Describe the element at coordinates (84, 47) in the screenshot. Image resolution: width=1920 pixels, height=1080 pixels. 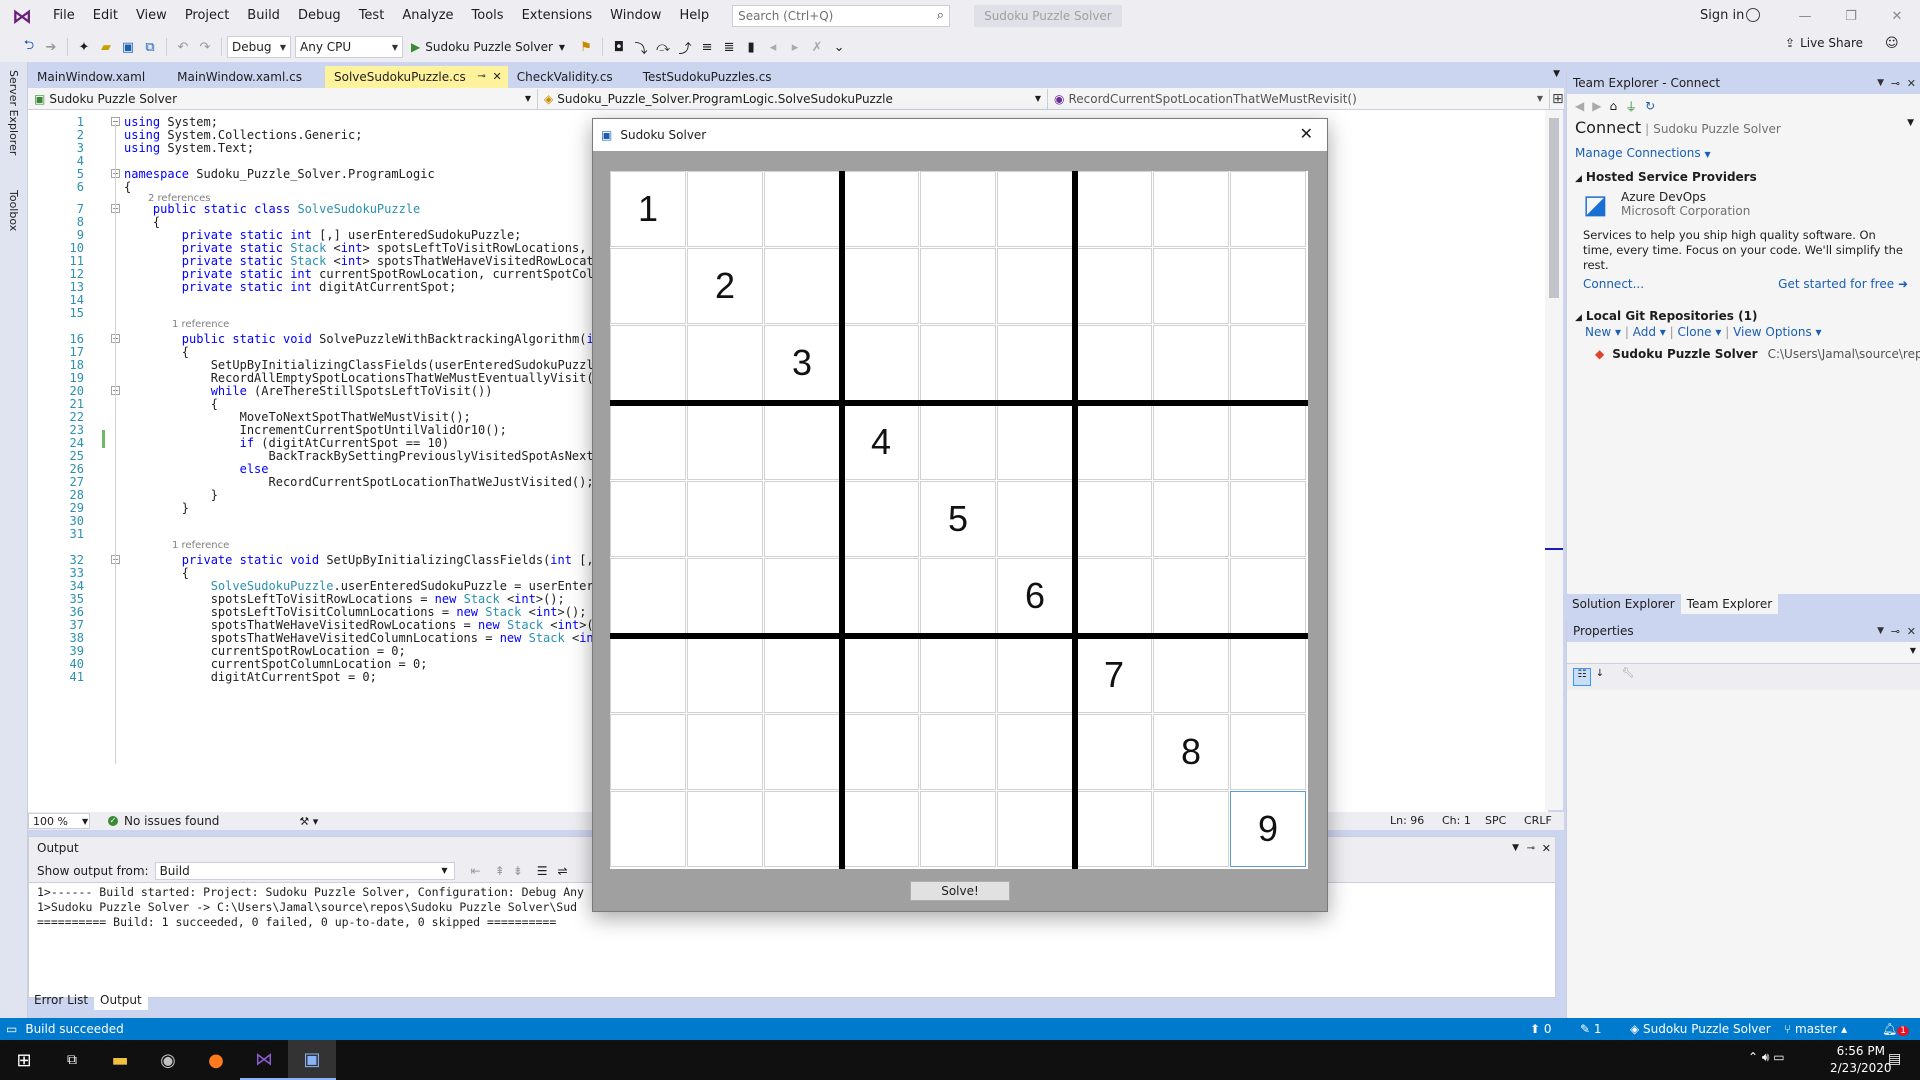
I see `new-project-icon: ✦` at that location.